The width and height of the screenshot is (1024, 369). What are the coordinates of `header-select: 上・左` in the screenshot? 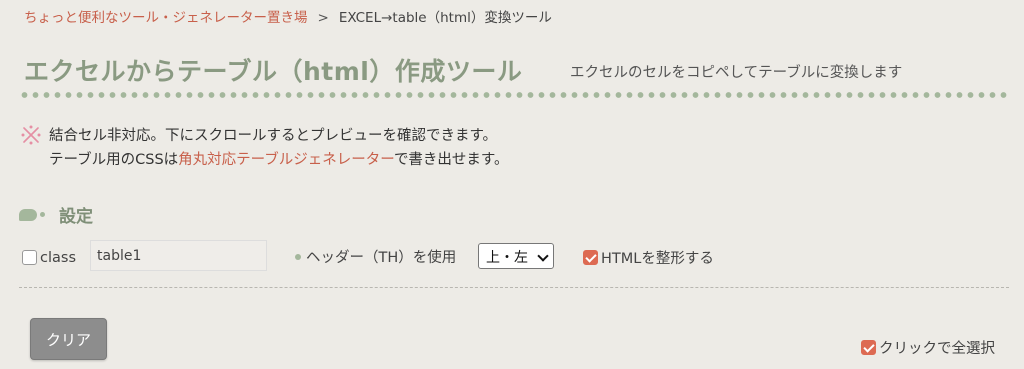 It's located at (516, 256).